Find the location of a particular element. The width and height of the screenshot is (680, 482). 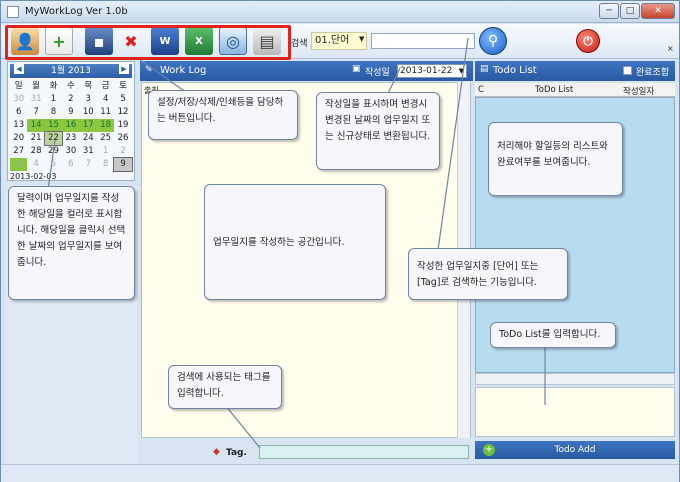

calendar-selected-date: 2013-02-03 is located at coordinates (33, 176).